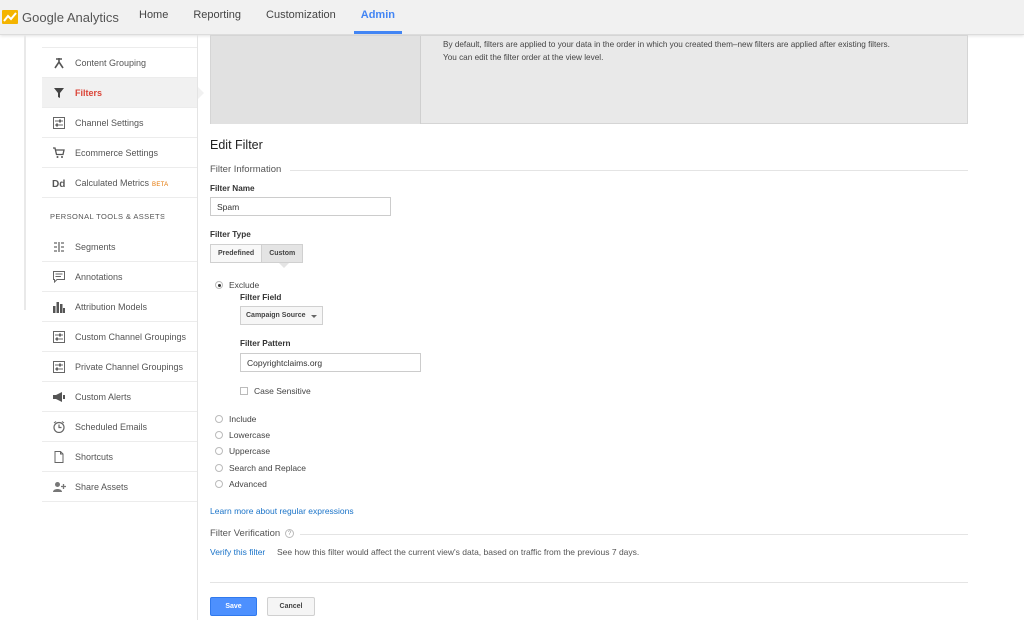  What do you see at coordinates (250, 435) in the screenshot?
I see `radio-label: Lowercase` at bounding box center [250, 435].